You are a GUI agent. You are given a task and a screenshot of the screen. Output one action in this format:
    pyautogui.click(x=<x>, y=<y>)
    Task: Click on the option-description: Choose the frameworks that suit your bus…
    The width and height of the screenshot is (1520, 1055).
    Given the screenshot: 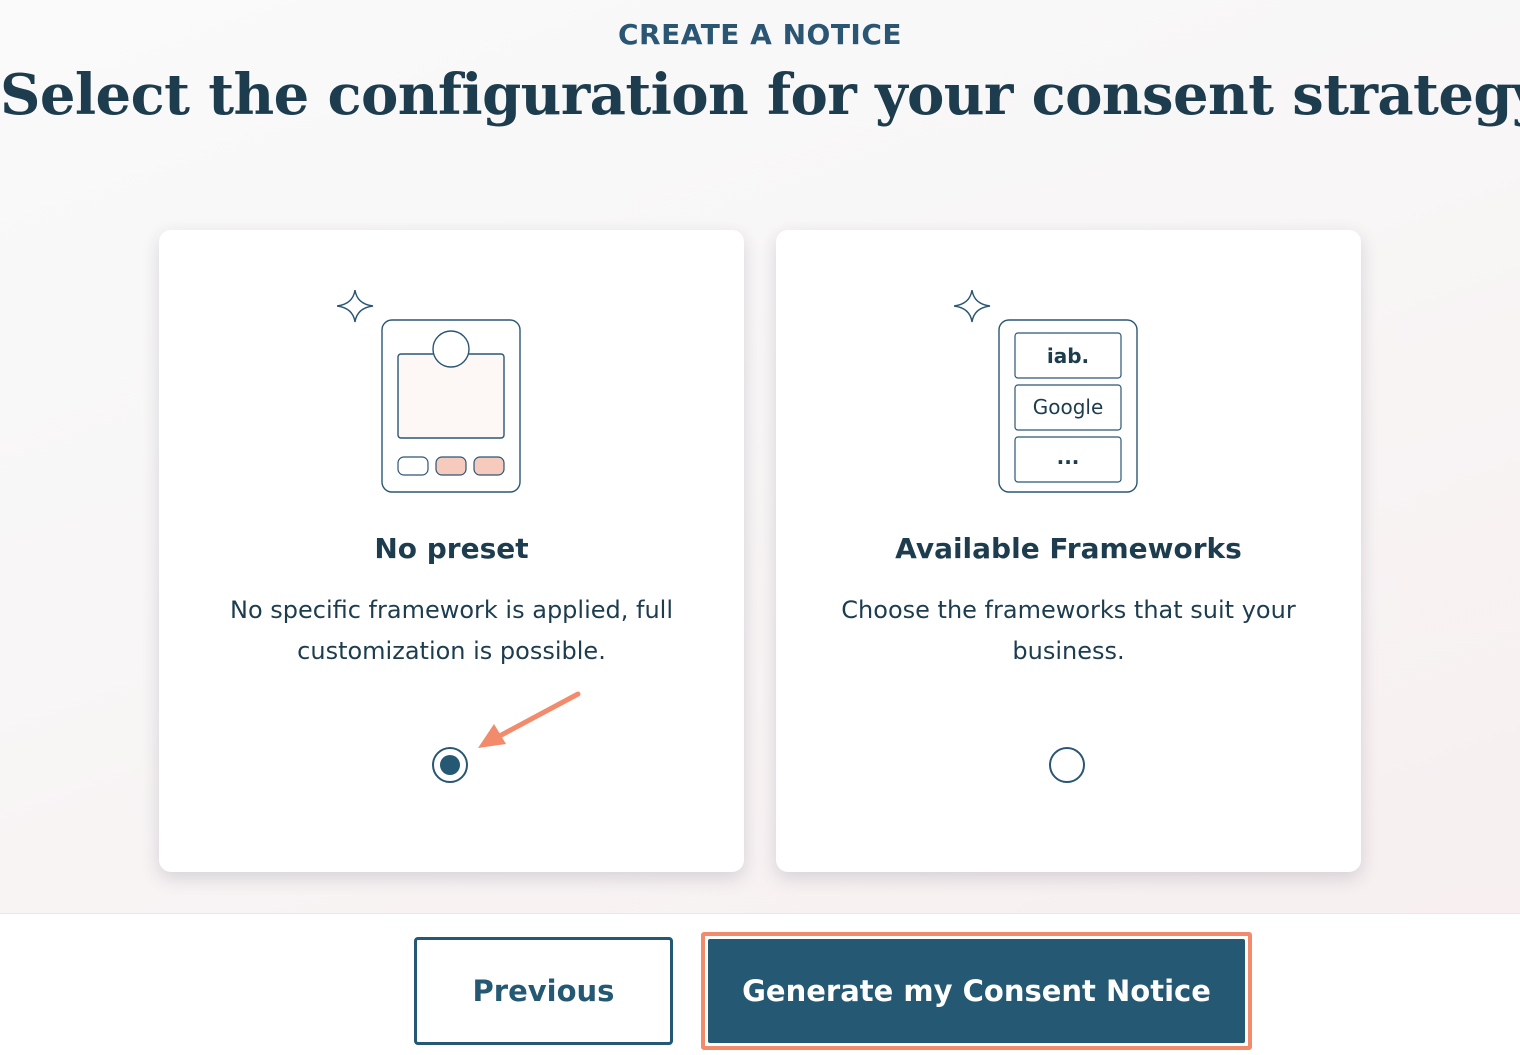 What is the action you would take?
    pyautogui.click(x=1068, y=630)
    